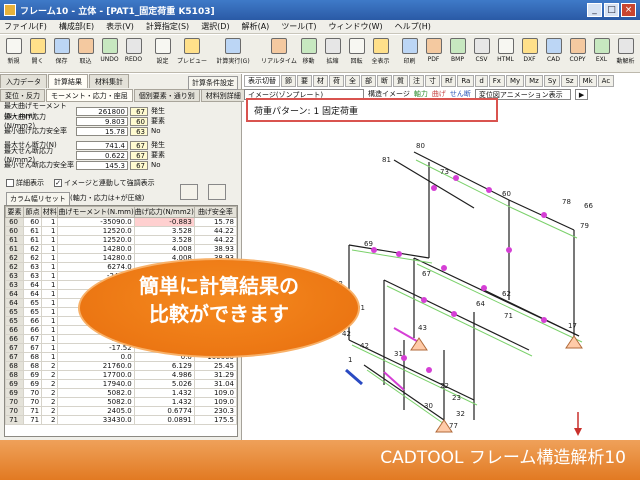 The width and height of the screenshot is (640, 480). I want to click on detail-option: 詳細表示, so click(25, 183).